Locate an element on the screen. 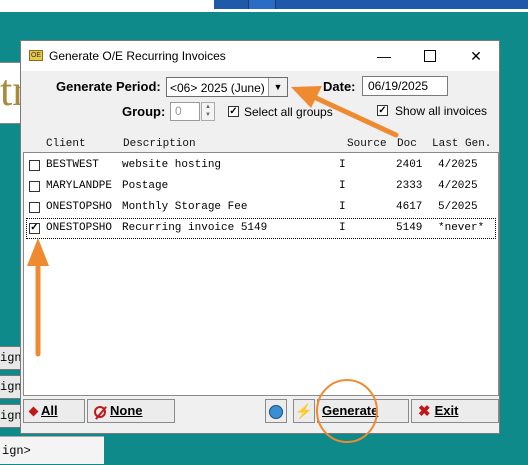  close-button: ✕ is located at coordinates (476, 56).